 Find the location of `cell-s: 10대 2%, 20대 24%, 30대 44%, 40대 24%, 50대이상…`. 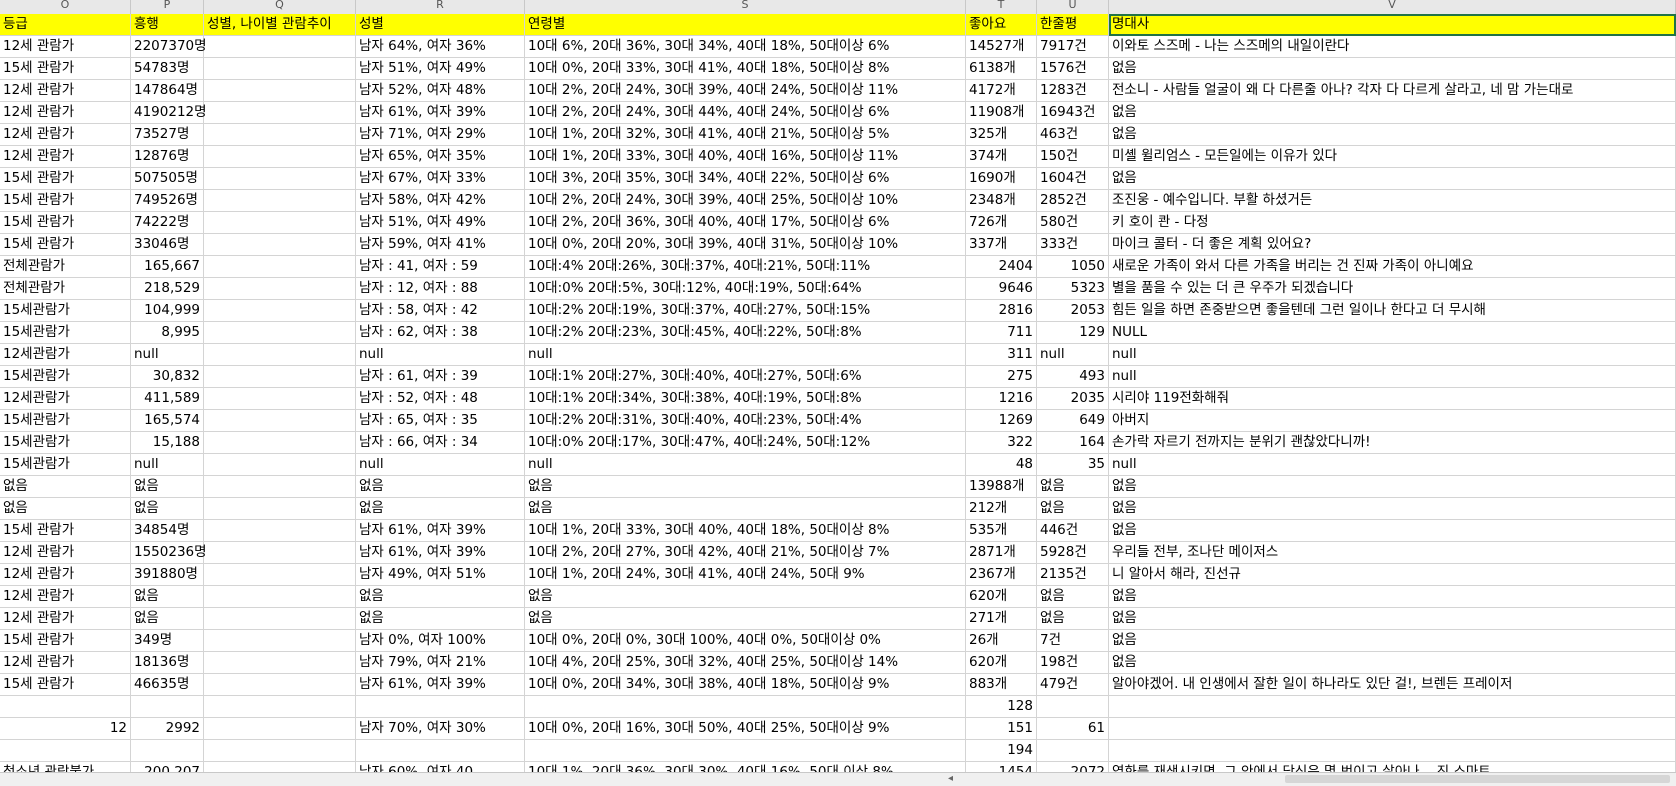

cell-s: 10대 2%, 20대 24%, 30대 44%, 40대 24%, 50대이상… is located at coordinates (745, 113).